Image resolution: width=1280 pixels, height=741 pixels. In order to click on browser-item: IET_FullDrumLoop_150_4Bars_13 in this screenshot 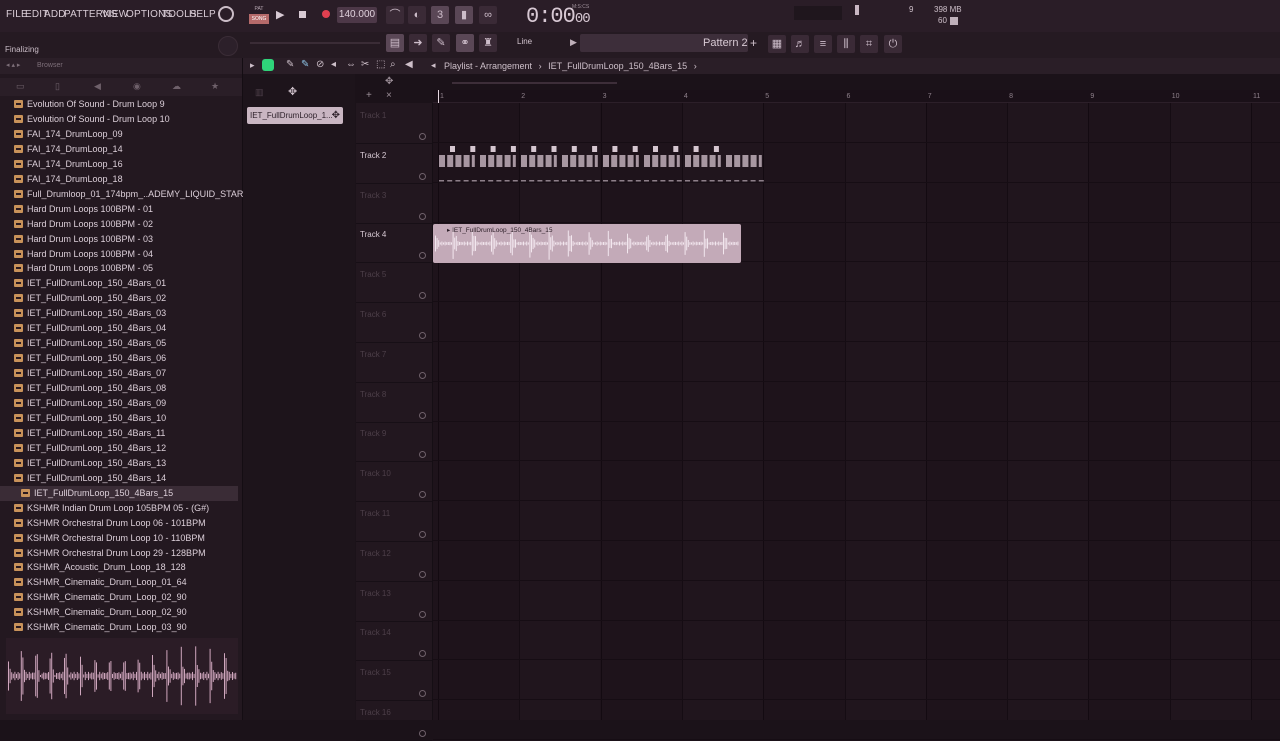, I will do `click(119, 463)`.